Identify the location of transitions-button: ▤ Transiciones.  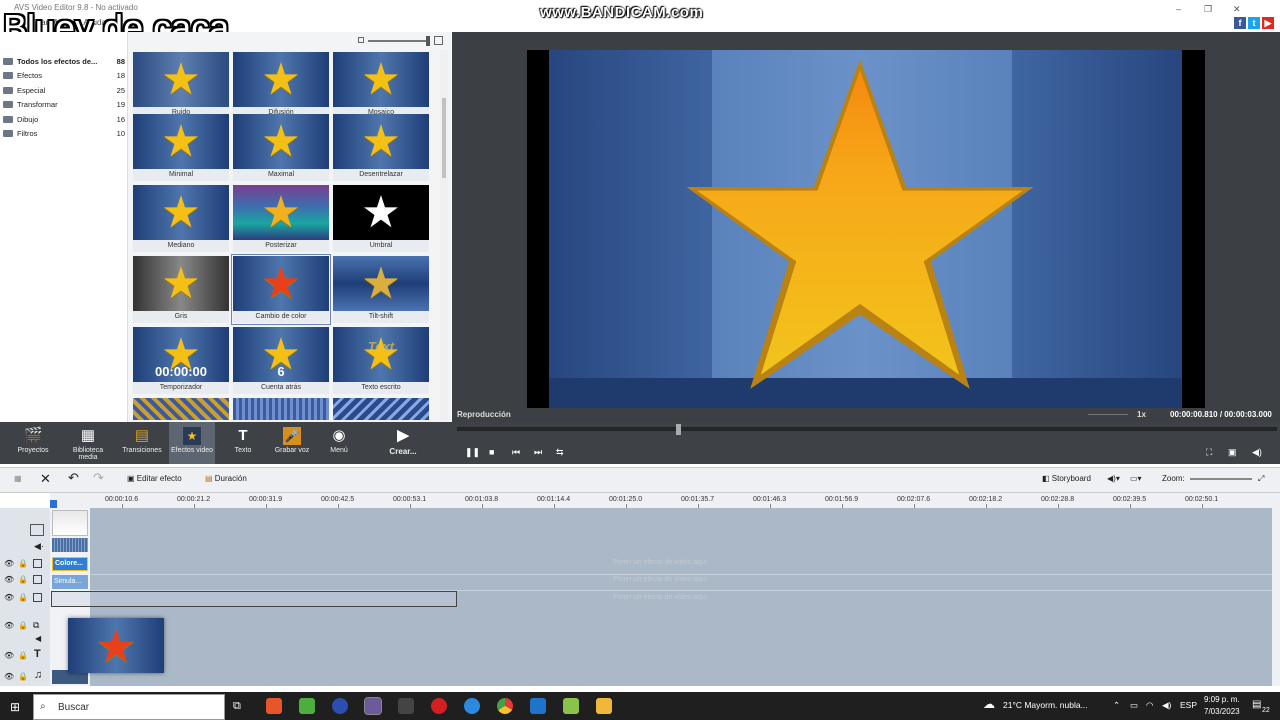
(142, 443).